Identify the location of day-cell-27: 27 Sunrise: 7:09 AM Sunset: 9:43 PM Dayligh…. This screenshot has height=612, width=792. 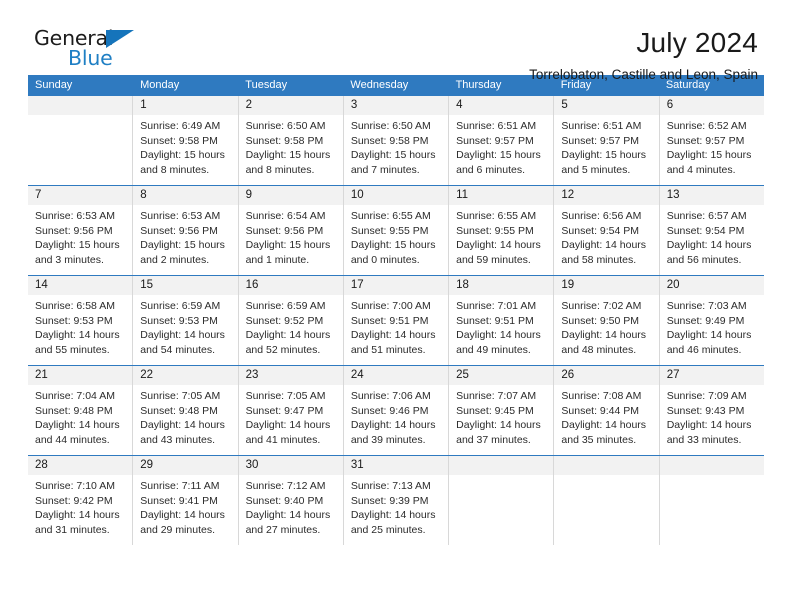
(711, 410).